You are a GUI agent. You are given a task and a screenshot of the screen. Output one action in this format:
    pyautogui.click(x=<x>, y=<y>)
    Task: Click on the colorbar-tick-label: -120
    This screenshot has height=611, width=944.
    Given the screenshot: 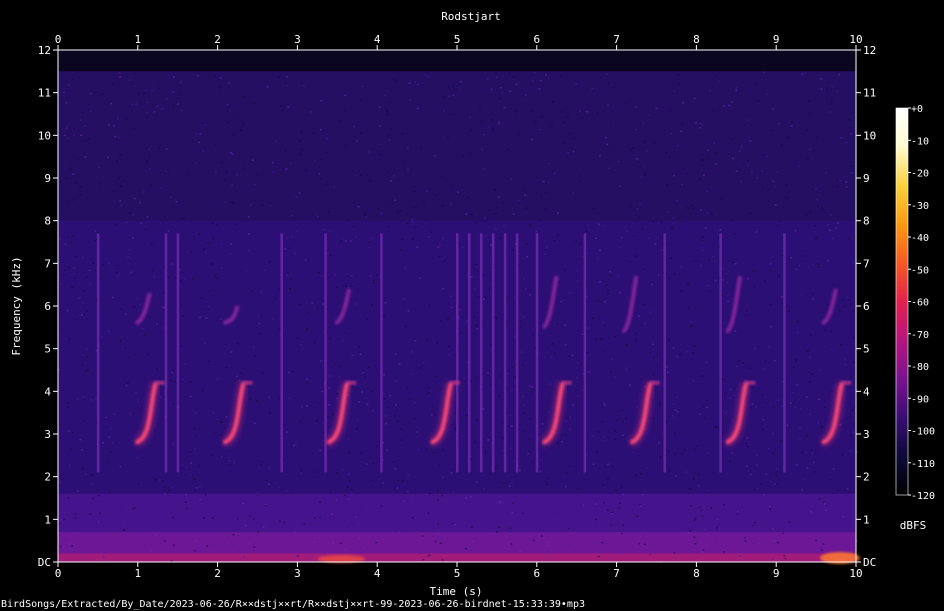 What is the action you would take?
    pyautogui.click(x=923, y=496)
    